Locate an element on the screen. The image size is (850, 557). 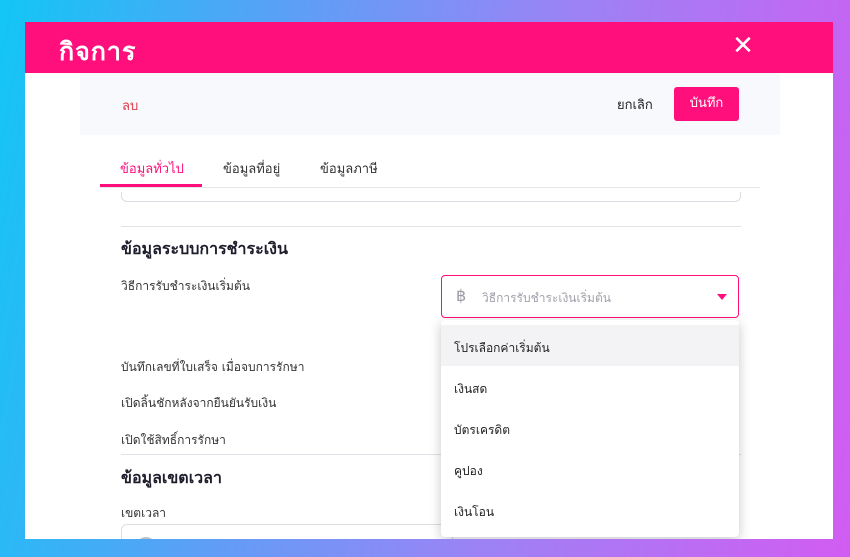
modal-header: กิจการ ✕ is located at coordinates (429, 47).